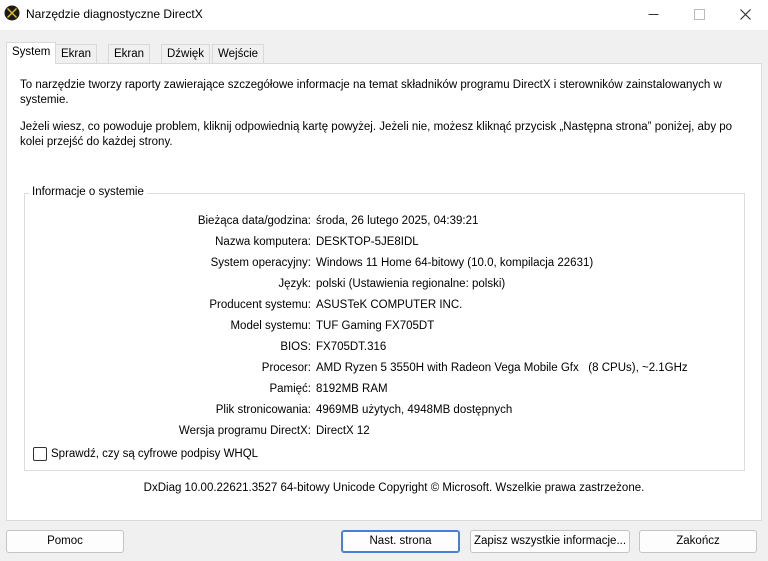  Describe the element at coordinates (65, 541) in the screenshot. I see `help-button: Pomoc` at that location.